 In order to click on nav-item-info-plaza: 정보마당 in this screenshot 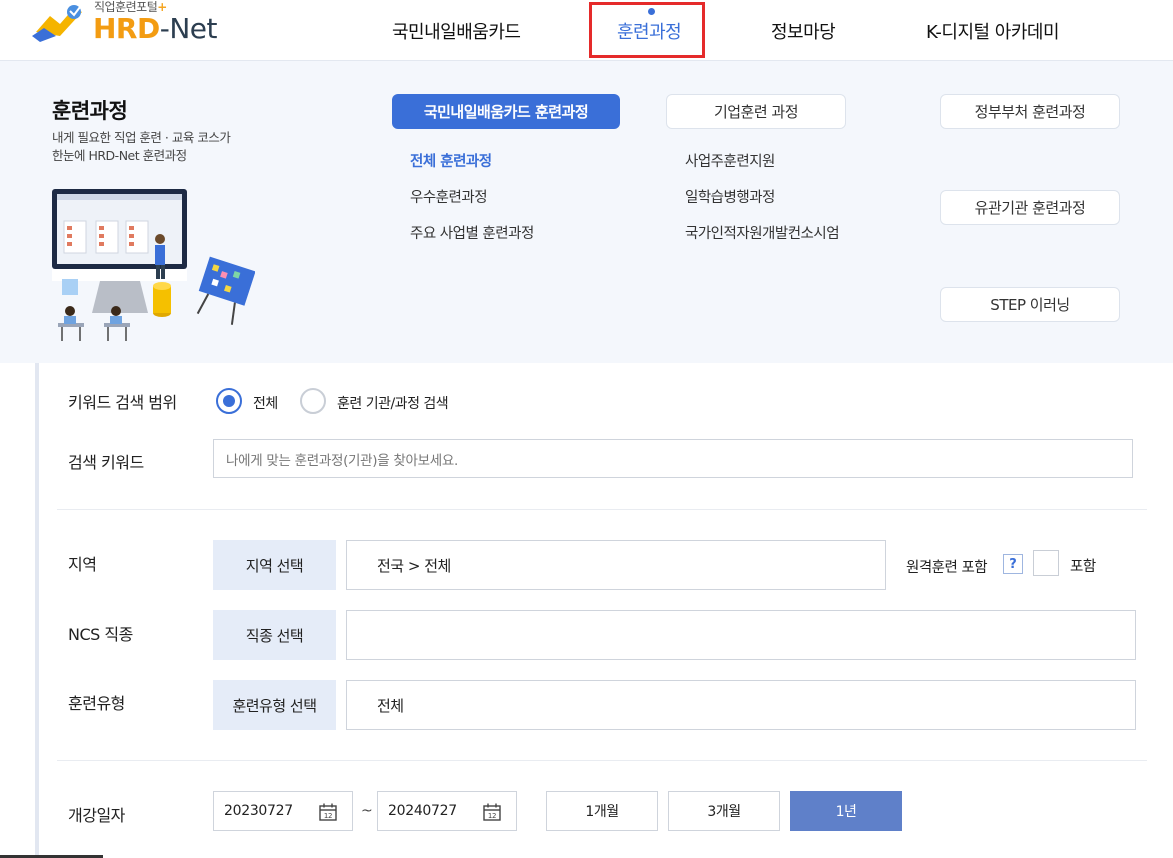, I will do `click(803, 31)`.